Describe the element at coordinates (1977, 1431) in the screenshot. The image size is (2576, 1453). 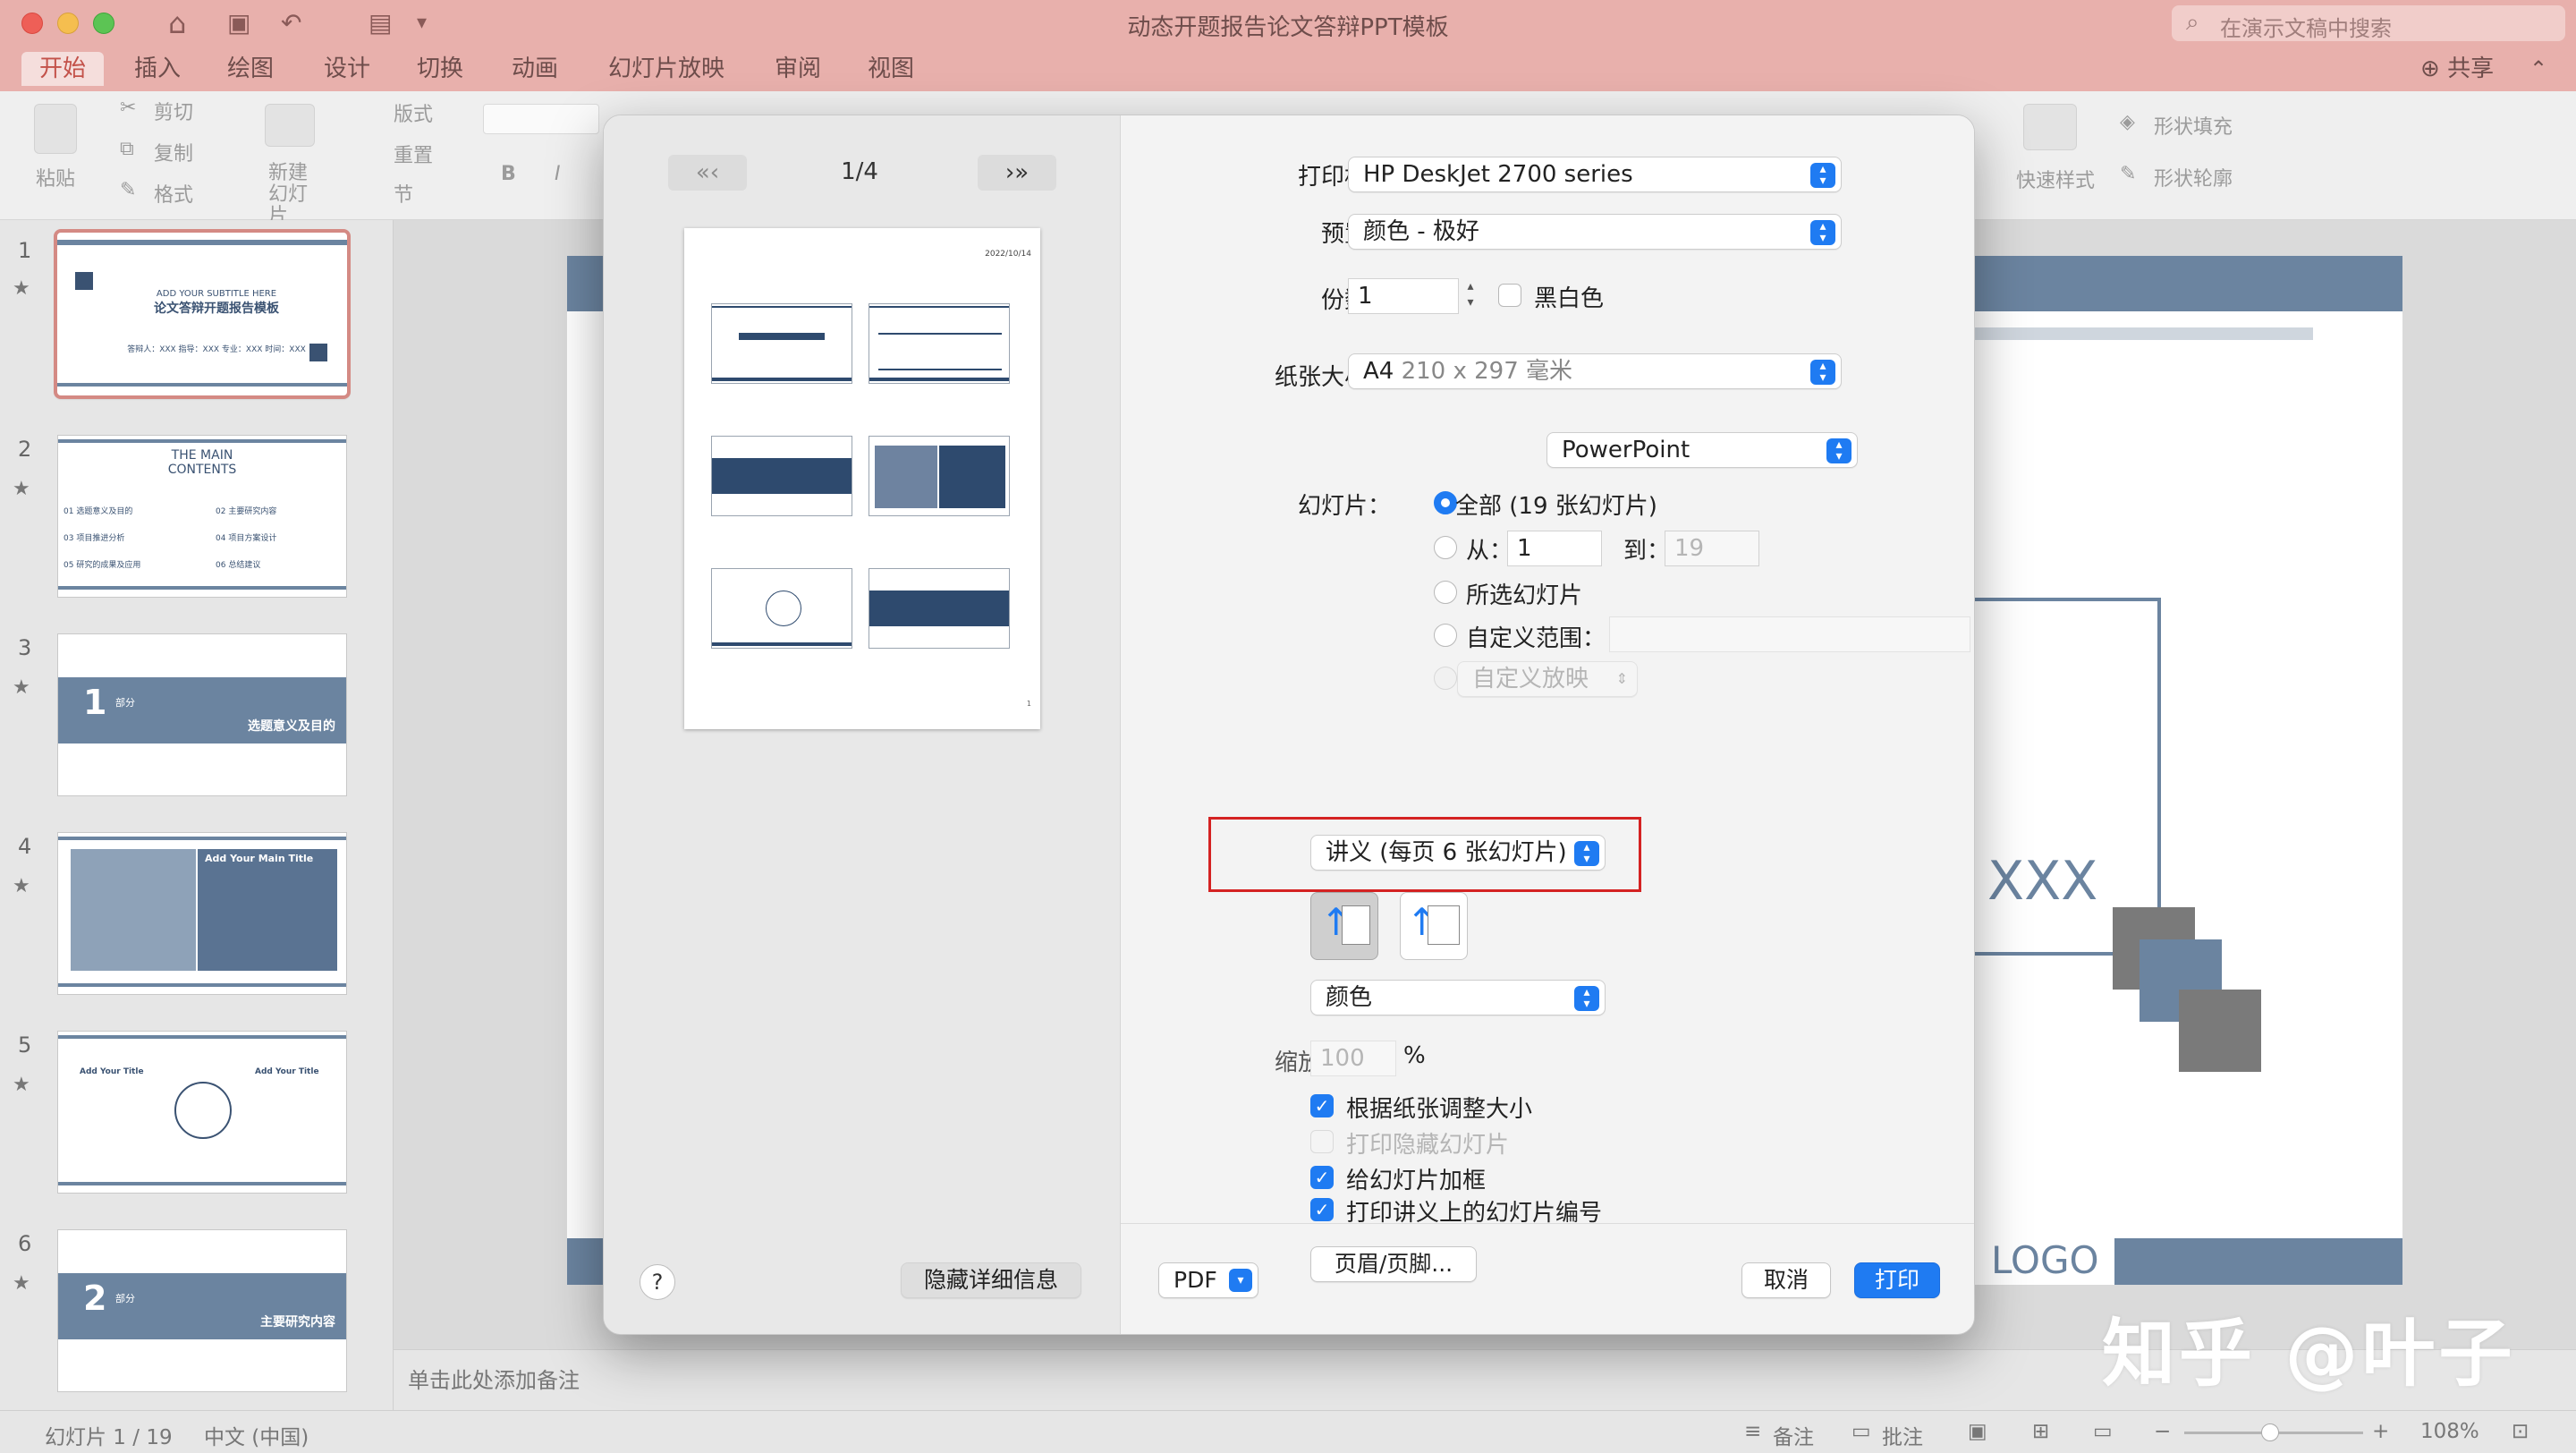
I see `normal-view-icon: ▣` at that location.